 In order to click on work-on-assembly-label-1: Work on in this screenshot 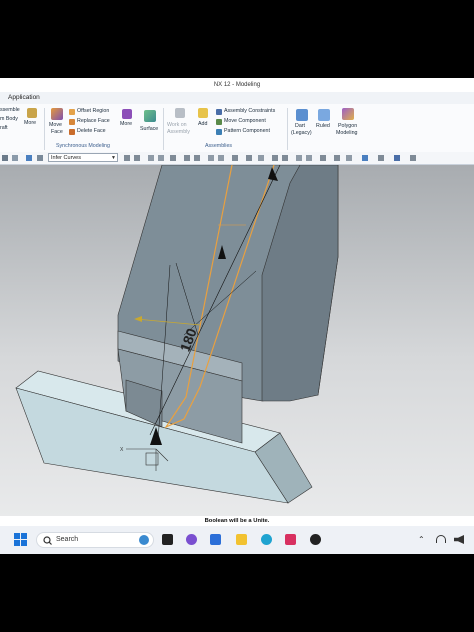, I will do `click(177, 125)`.